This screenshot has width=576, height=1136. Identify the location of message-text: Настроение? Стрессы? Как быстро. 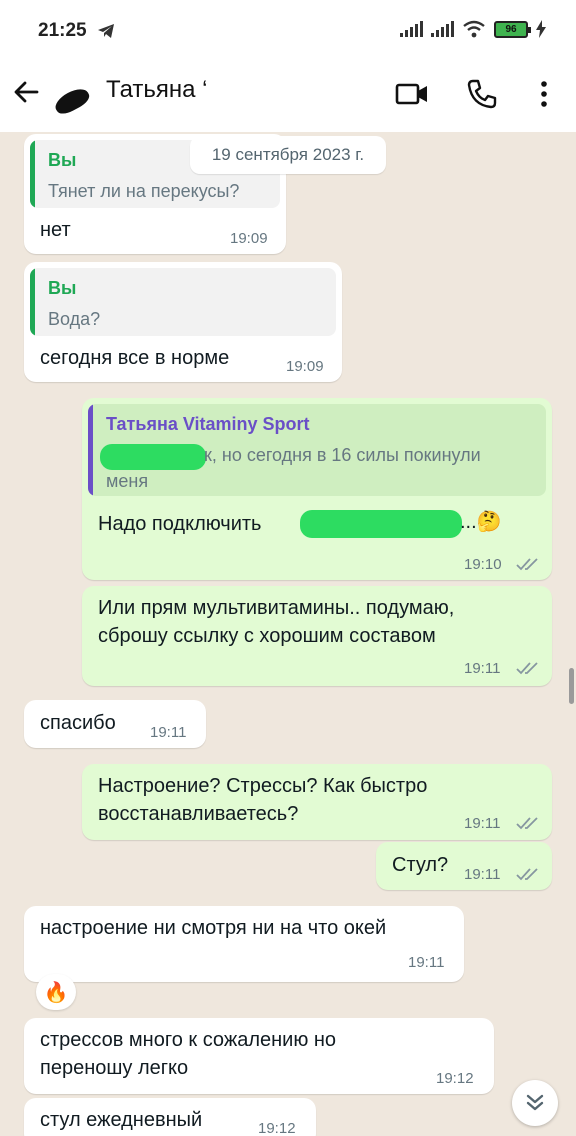
(263, 786).